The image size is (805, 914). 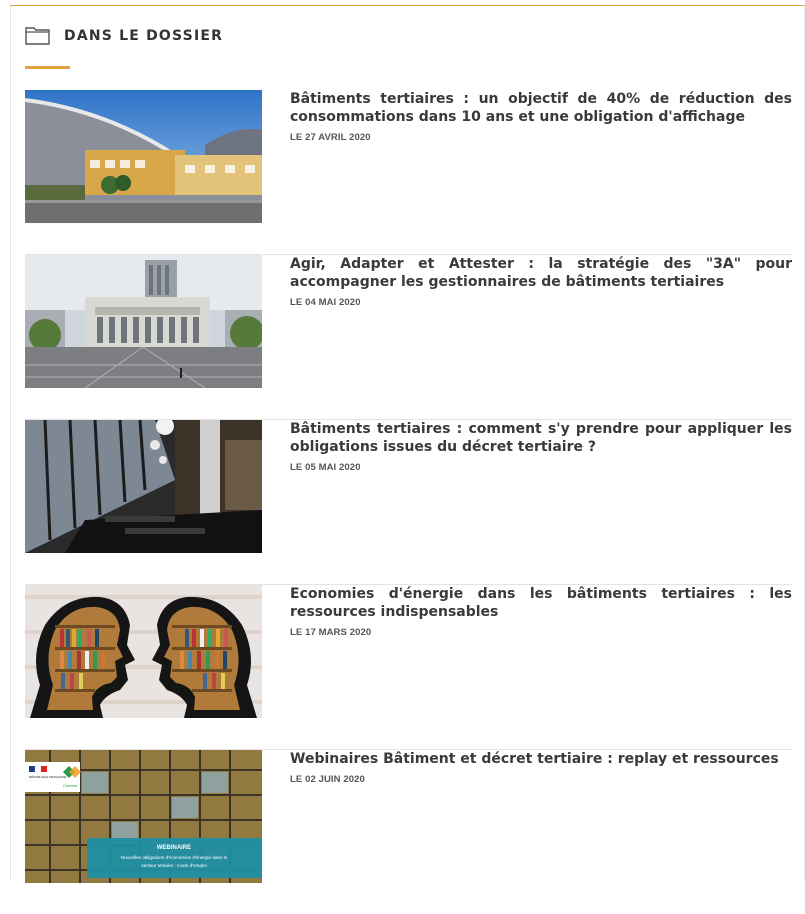 I want to click on article-date: LE 27 AVRIL 2020, so click(x=330, y=137).